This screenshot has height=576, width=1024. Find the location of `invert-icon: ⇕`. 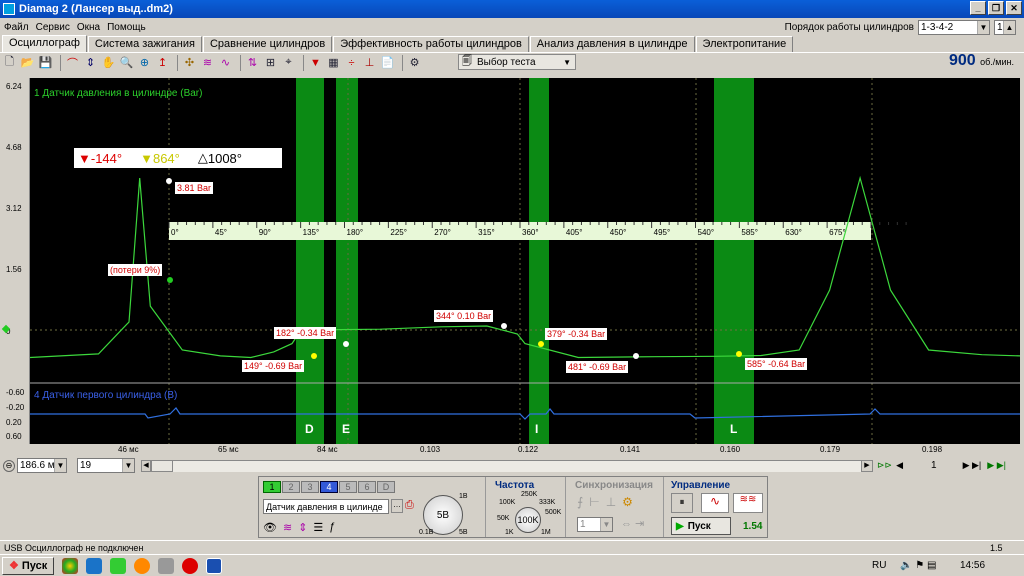

invert-icon: ⇕ is located at coordinates (302, 527).